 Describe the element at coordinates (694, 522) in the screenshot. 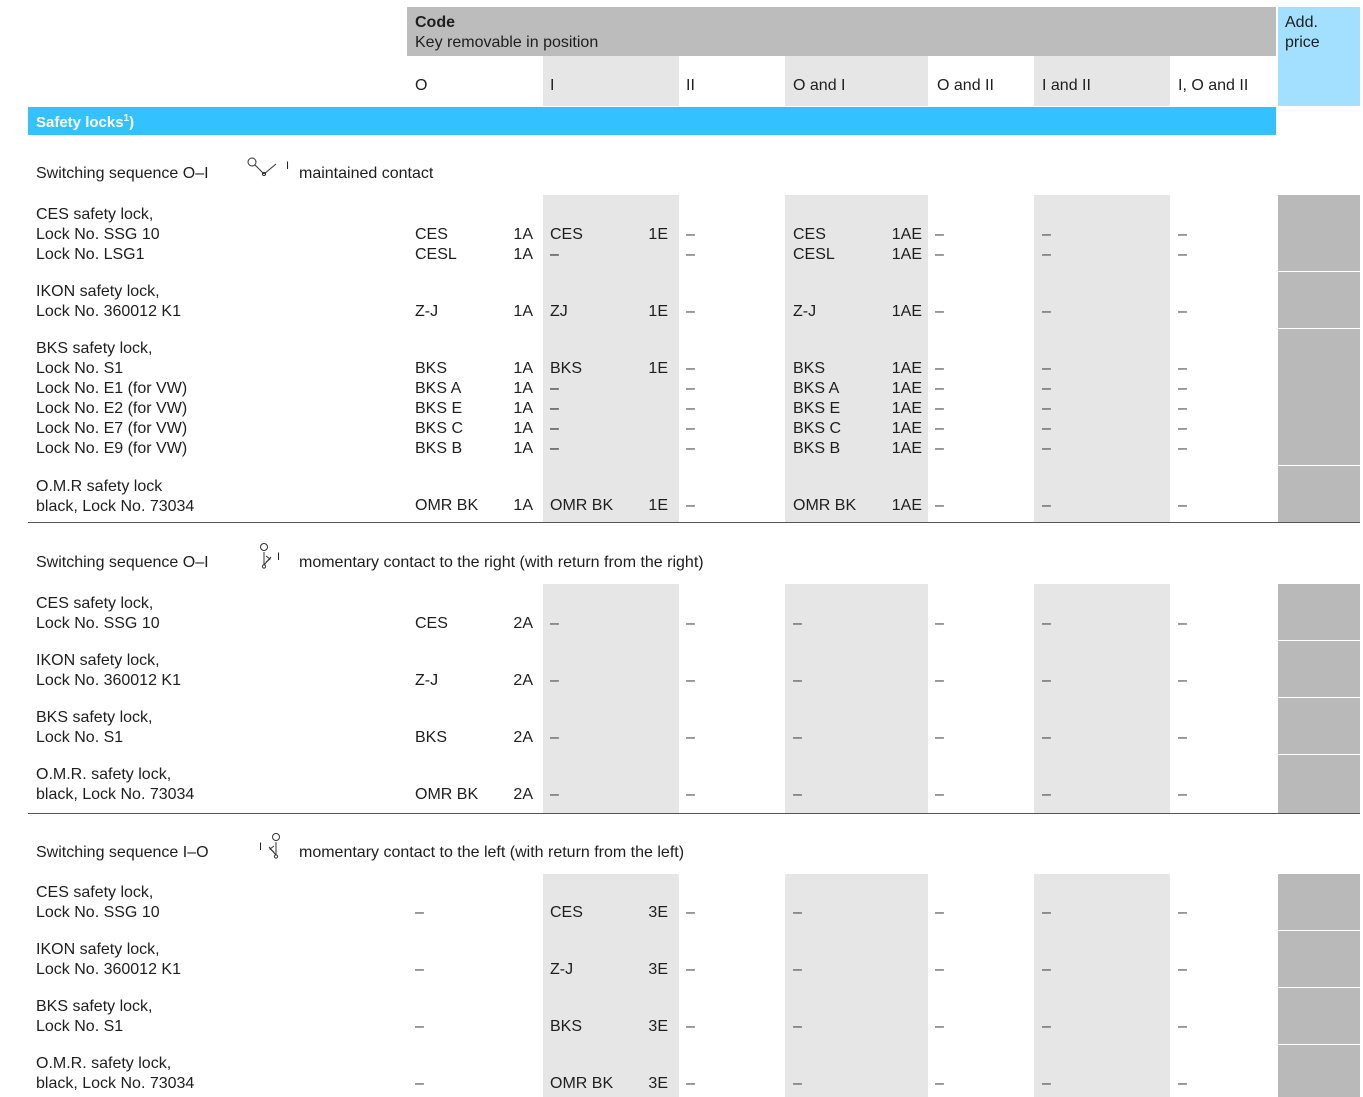

I see `g1-bottom-rule` at that location.